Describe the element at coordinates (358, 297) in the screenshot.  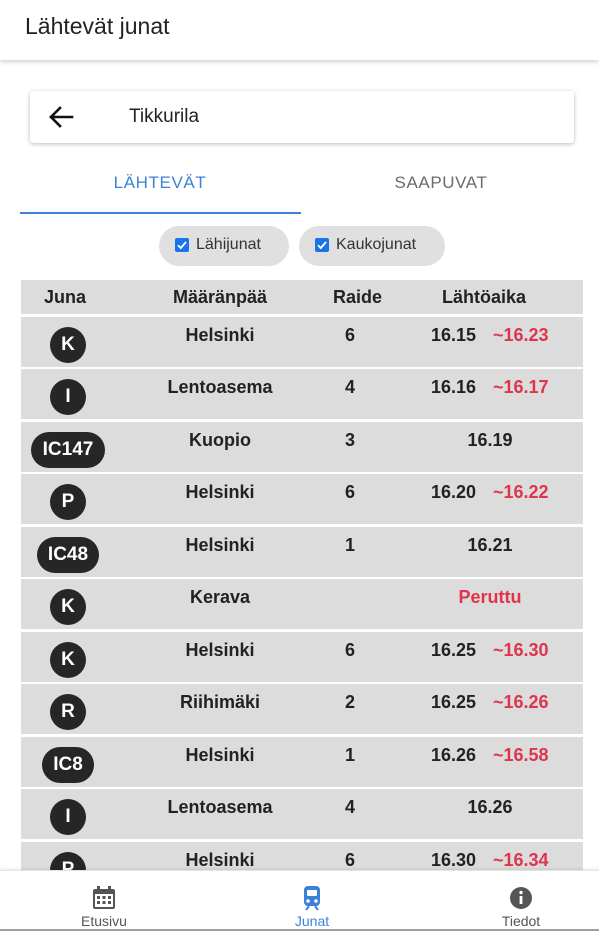
I see `header-track: Raide` at that location.